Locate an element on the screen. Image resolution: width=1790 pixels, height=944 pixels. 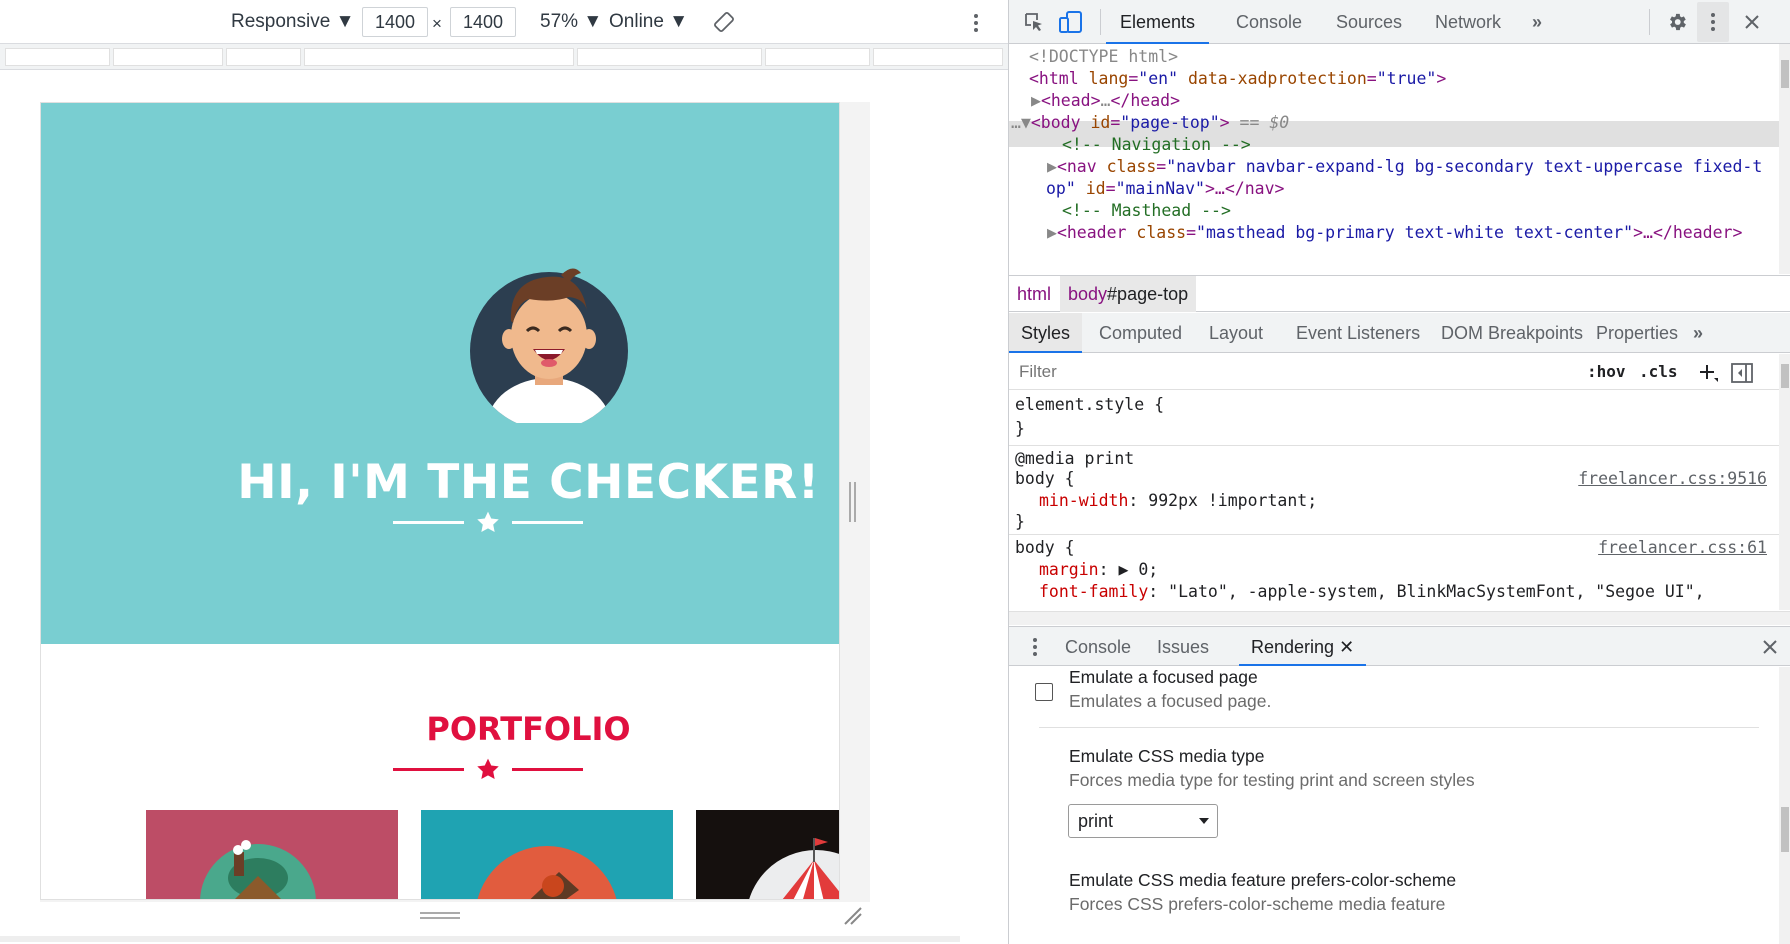
hov-toggle: :hov is located at coordinates (1606, 371).